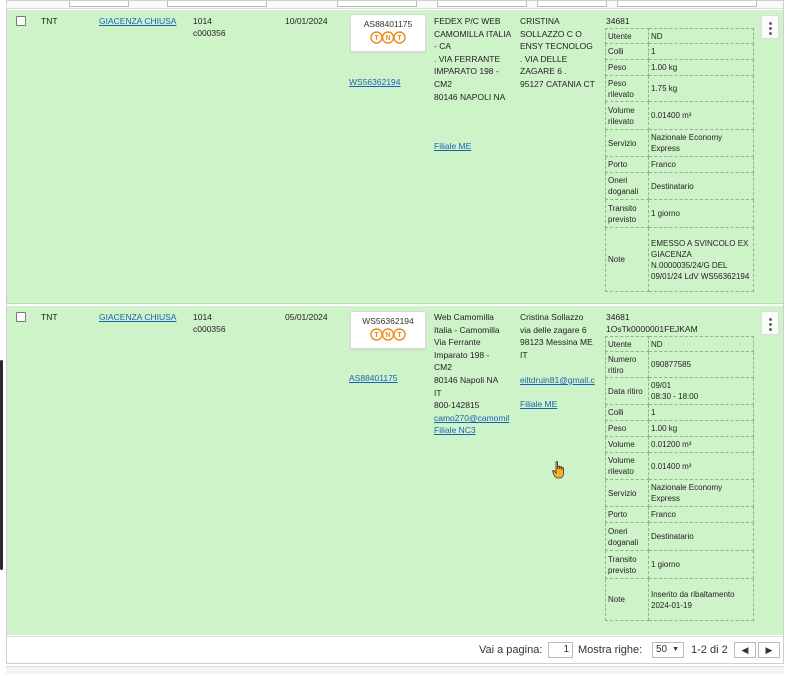 This screenshot has width=794, height=676. What do you see at coordinates (388, 24) in the screenshot?
I see `tracking-code: AS88401175` at bounding box center [388, 24].